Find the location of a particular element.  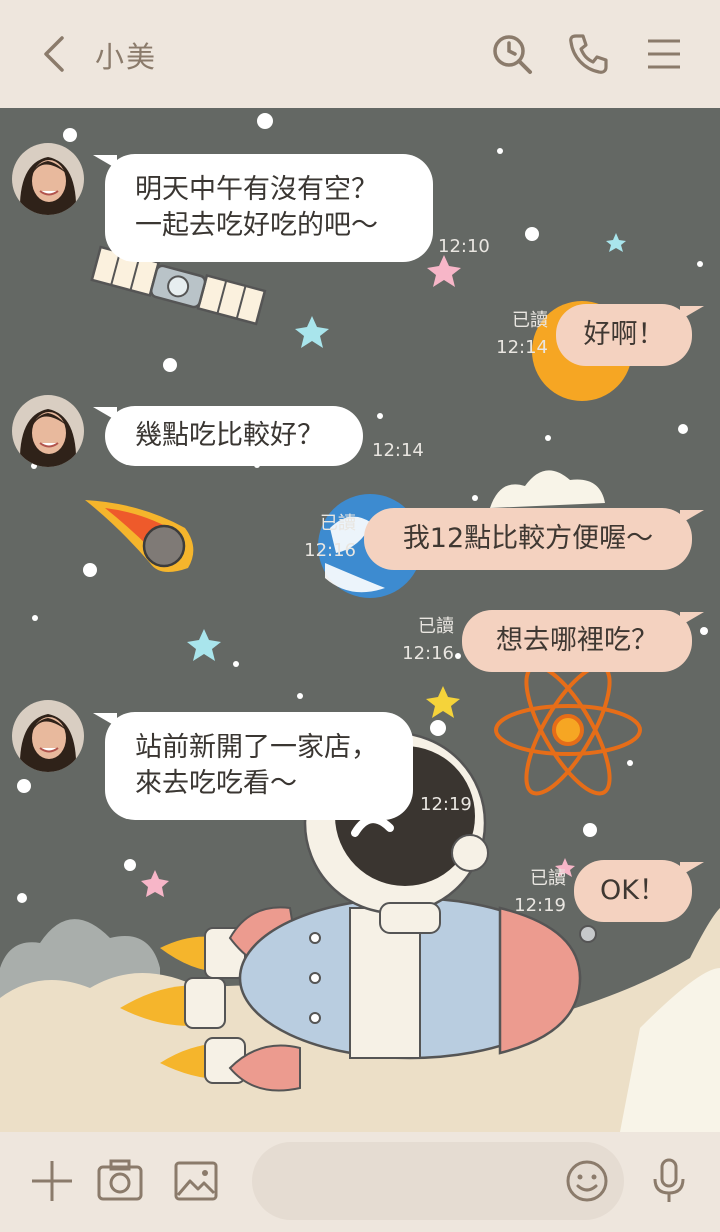

message-bubble-incoming: 站前新開了一家店， 來去吃吃看～ is located at coordinates (259, 766).